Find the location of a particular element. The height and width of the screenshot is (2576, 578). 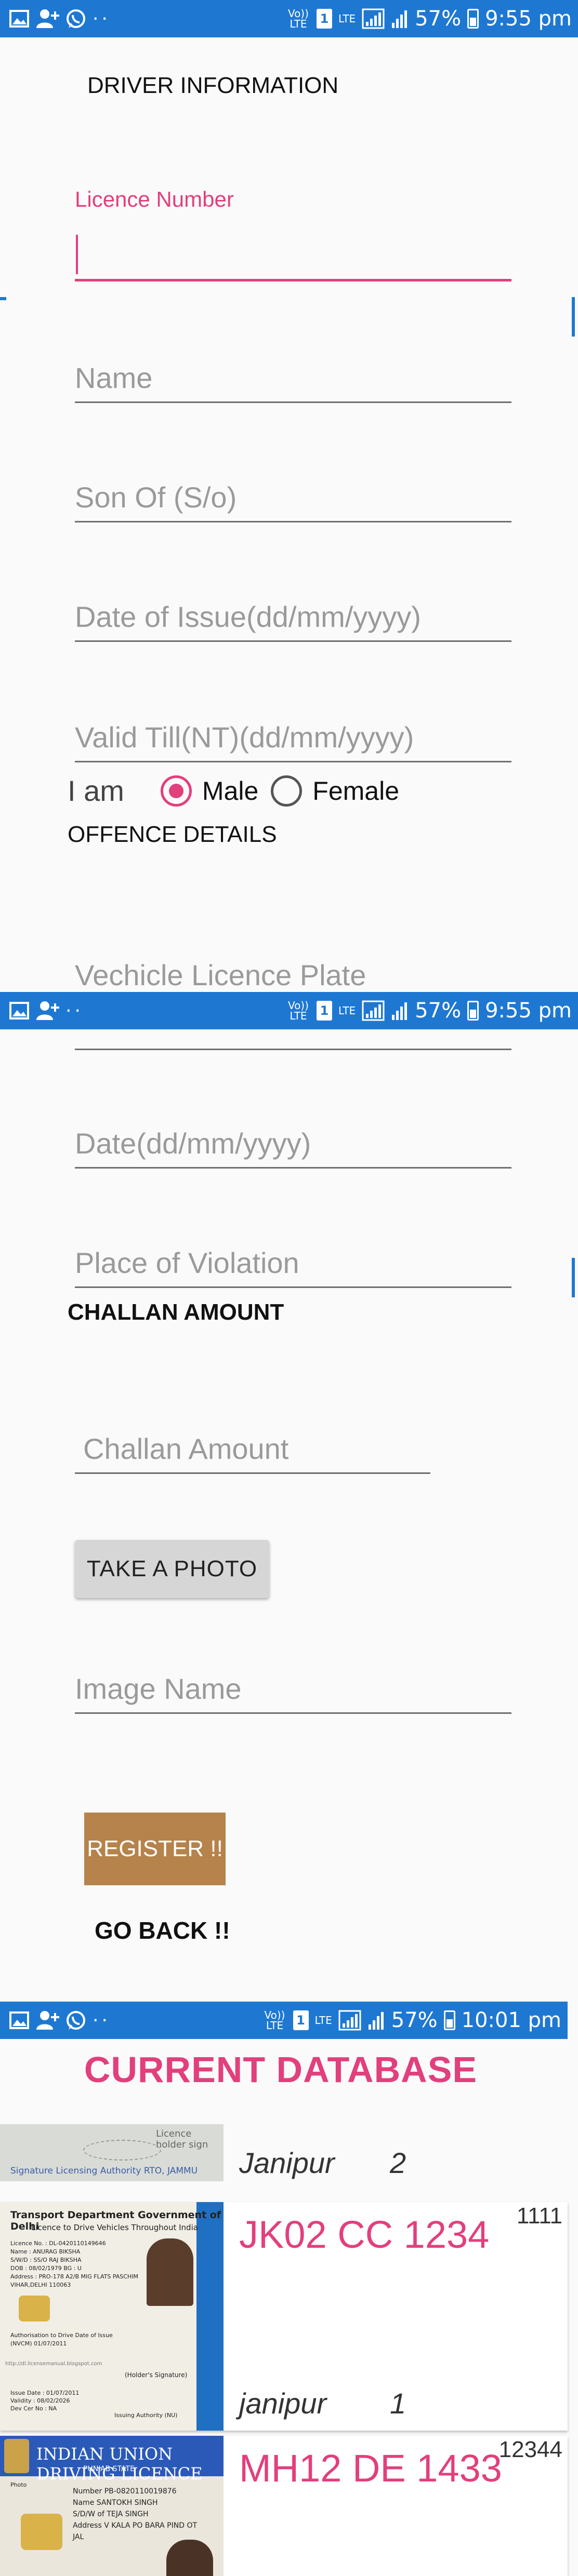

valid-till-placeholder: Valid Till(NT)(dd/mm/yyyy) is located at coordinates (244, 738).